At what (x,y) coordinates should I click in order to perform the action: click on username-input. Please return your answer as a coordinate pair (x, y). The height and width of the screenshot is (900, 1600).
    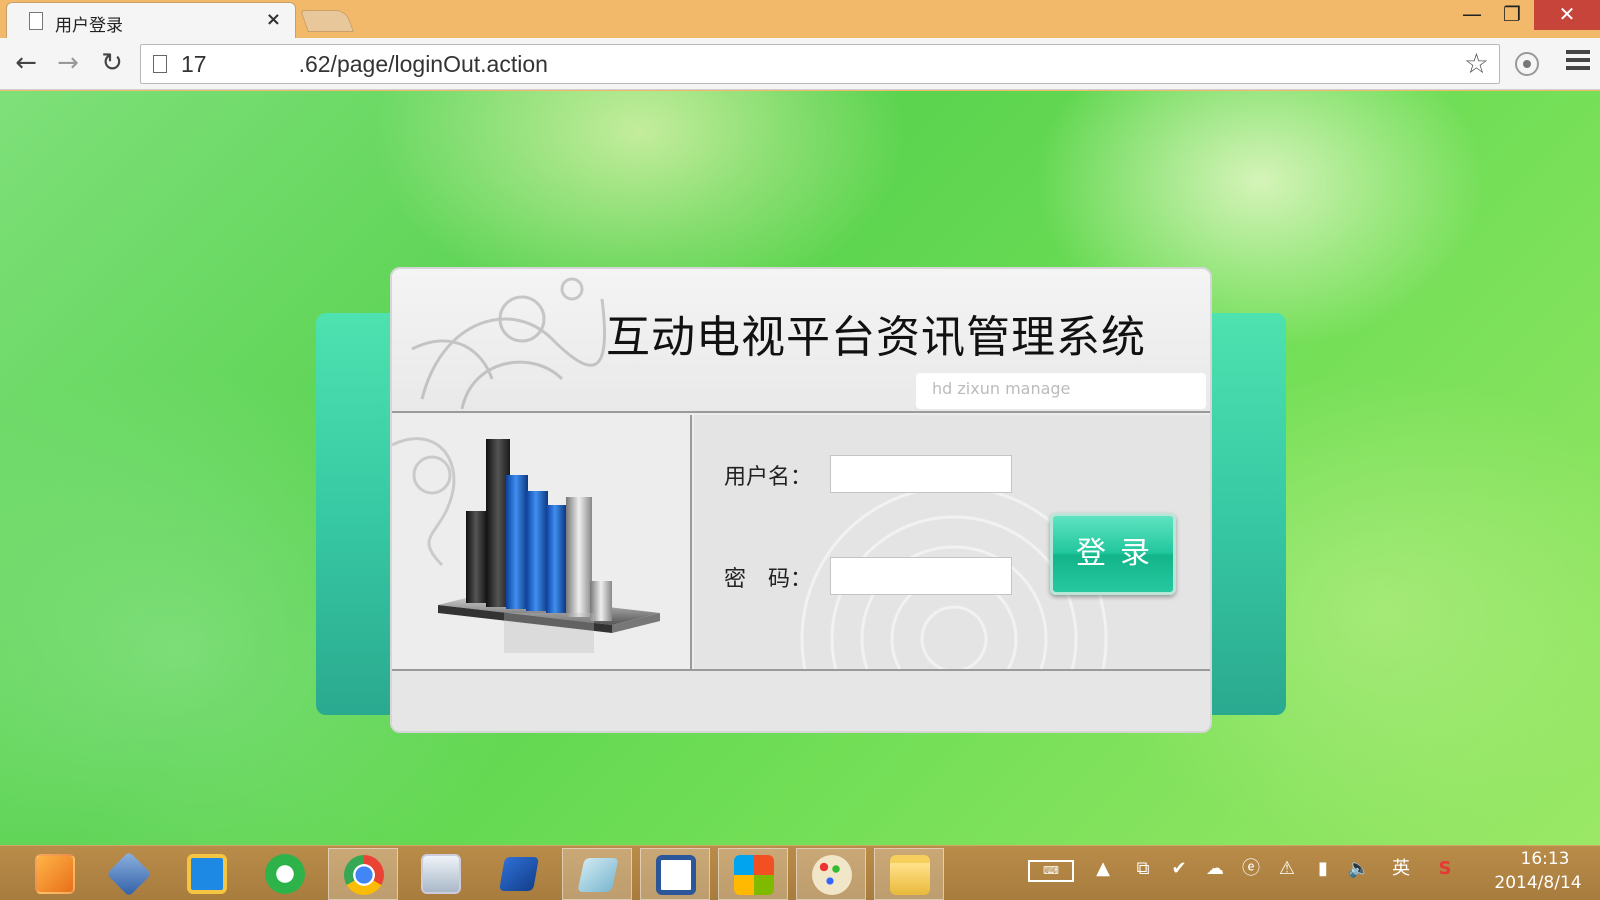
    Looking at the image, I should click on (921, 474).